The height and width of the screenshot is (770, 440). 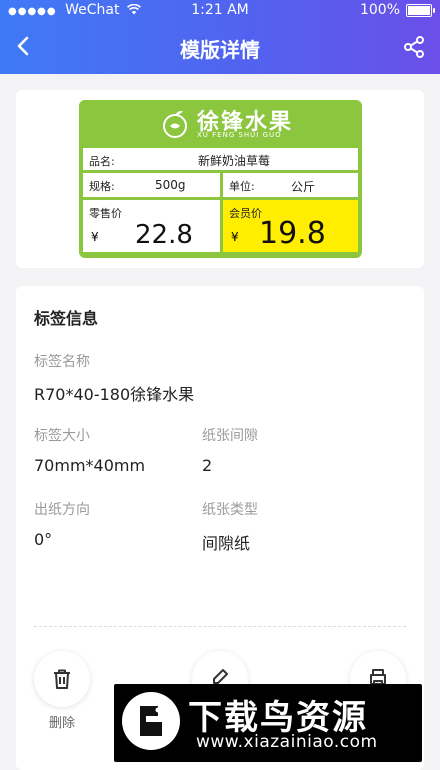 What do you see at coordinates (287, 742) in the screenshot?
I see `watermark-url: www.xiazainiao.com` at bounding box center [287, 742].